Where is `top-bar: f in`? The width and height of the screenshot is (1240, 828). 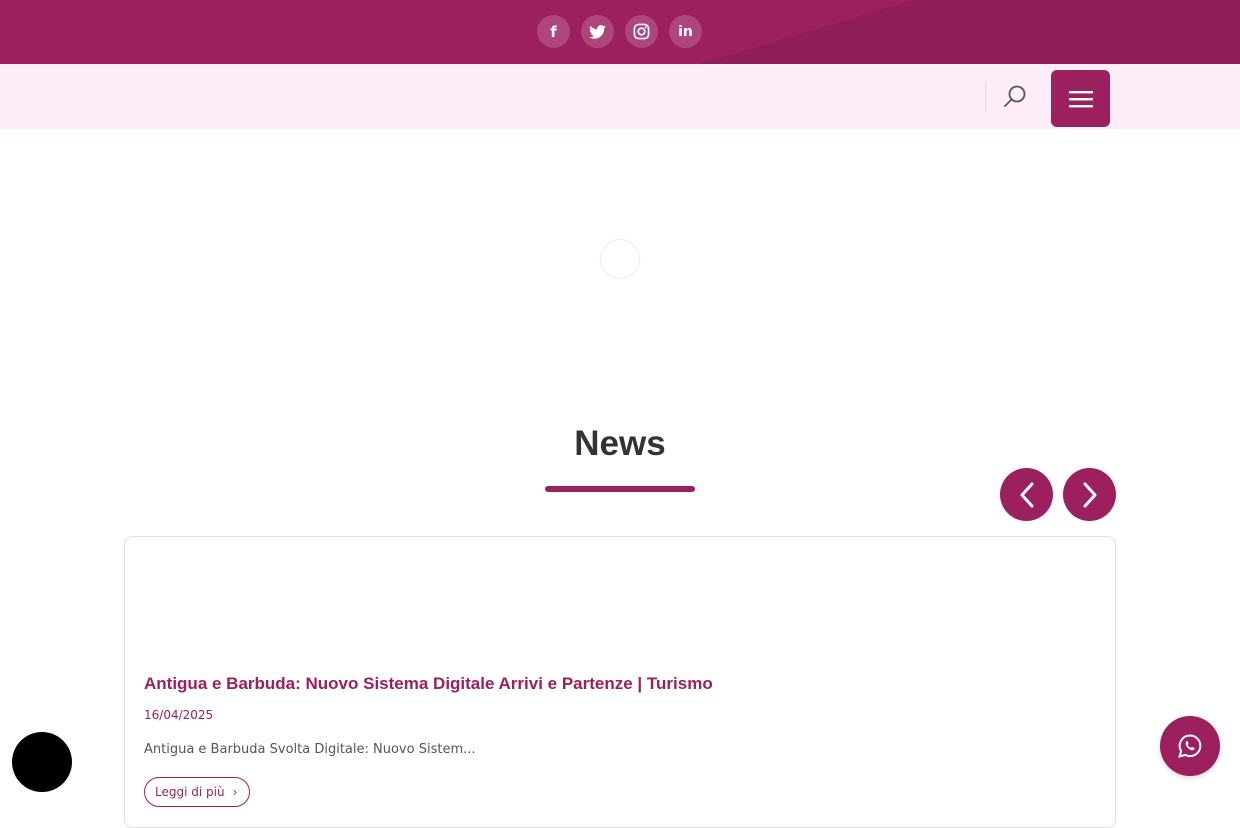
top-bar: f in is located at coordinates (620, 32).